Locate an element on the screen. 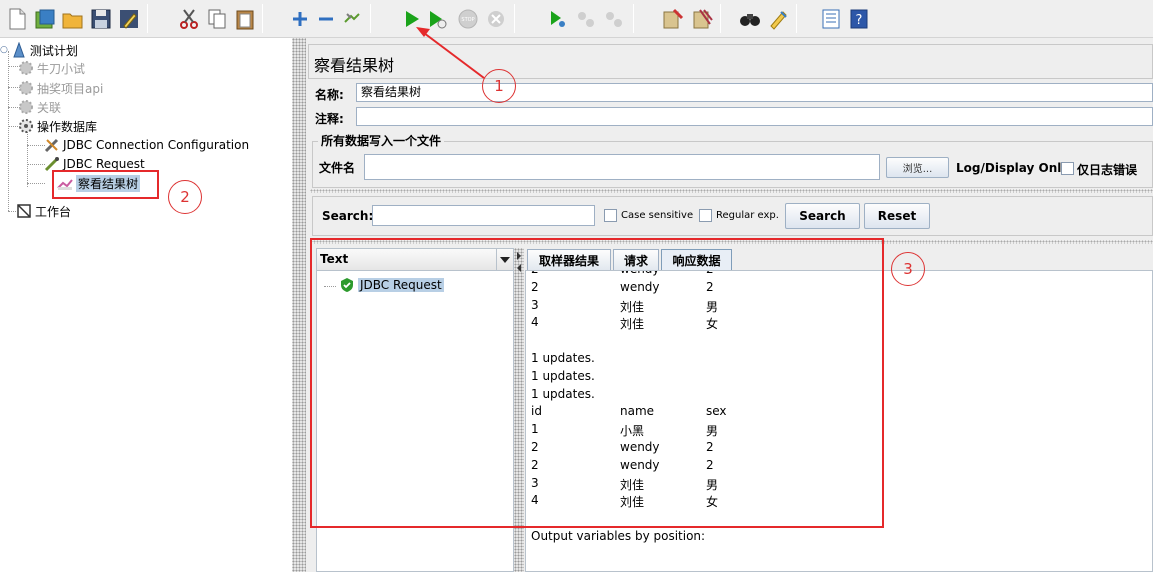  tree-item-label: 测试计划 is located at coordinates (53, 50).